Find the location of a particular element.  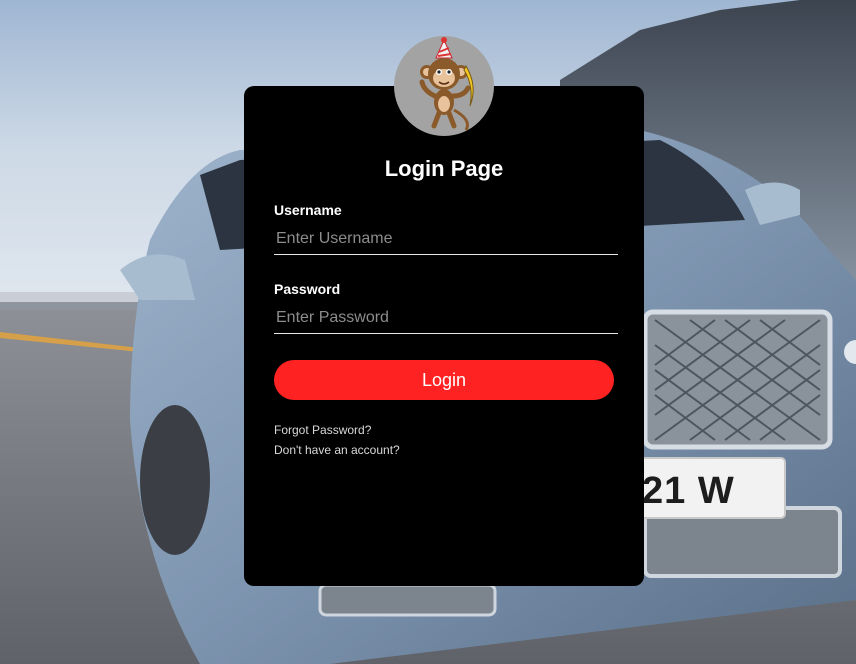

forgot-password-link: Forgot Password? is located at coordinates (322, 430).